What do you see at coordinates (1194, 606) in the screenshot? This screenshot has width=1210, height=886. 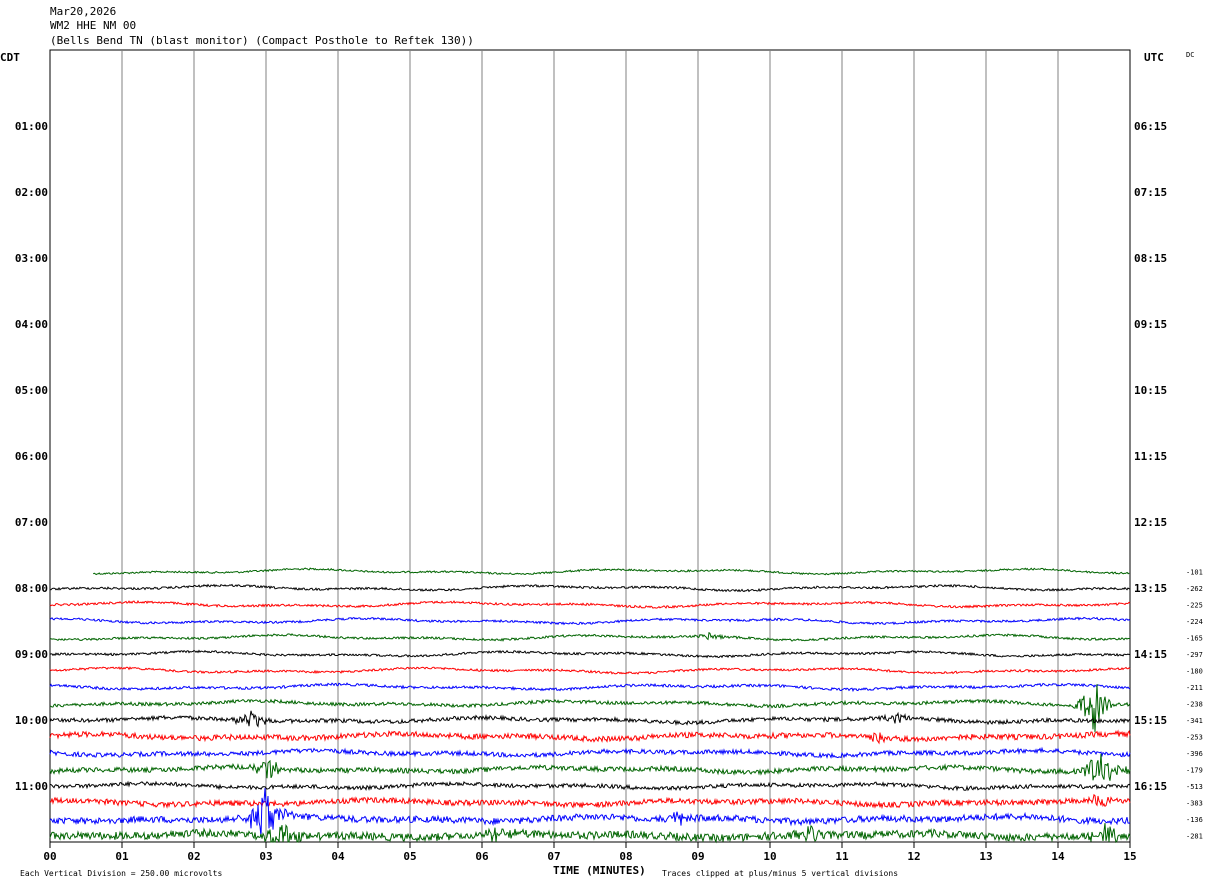 I see `trace-offset-label: -225` at bounding box center [1194, 606].